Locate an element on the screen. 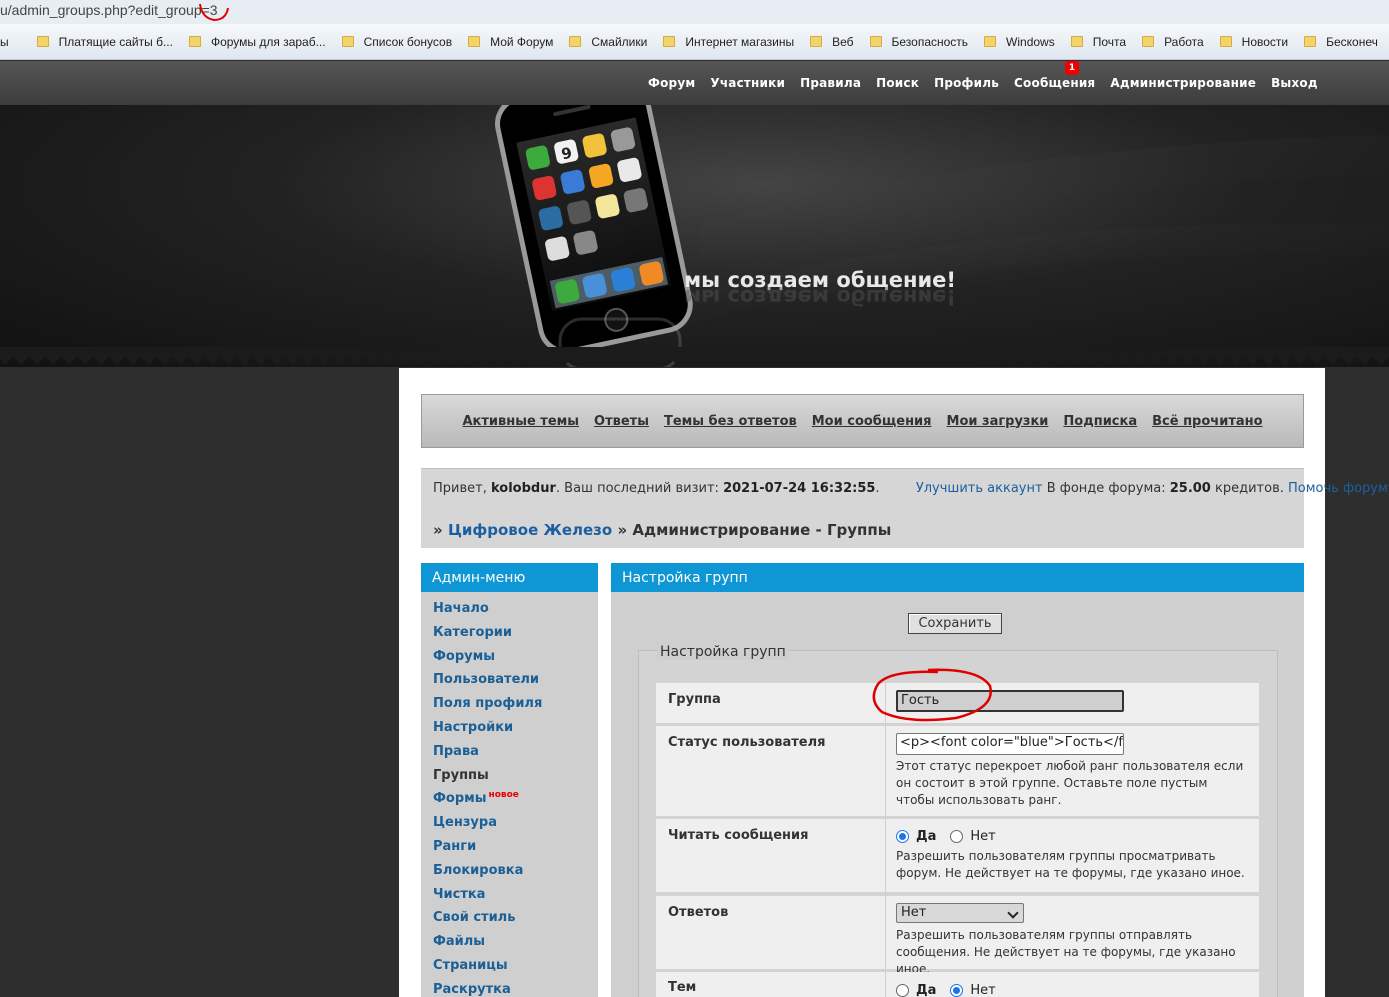  topics-no-label: Нет is located at coordinates (983, 989).